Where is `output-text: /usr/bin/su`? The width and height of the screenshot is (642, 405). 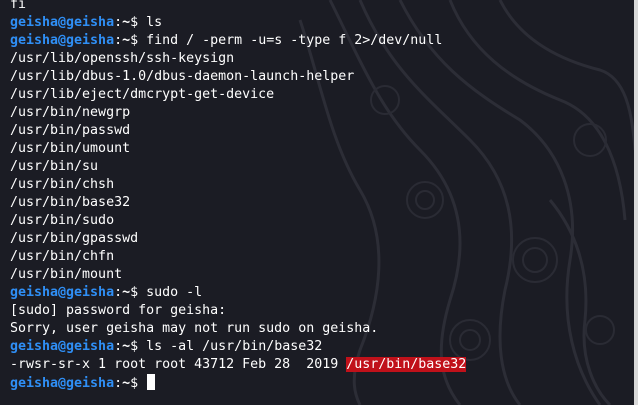
output-text: /usr/bin/su is located at coordinates (54, 166).